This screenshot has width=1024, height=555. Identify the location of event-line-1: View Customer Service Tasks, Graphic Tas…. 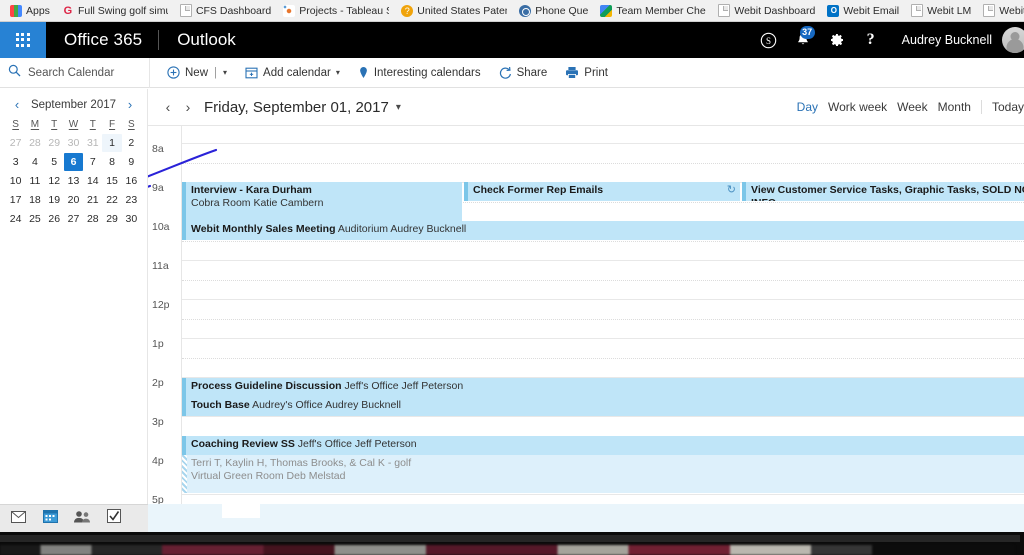
(887, 192).